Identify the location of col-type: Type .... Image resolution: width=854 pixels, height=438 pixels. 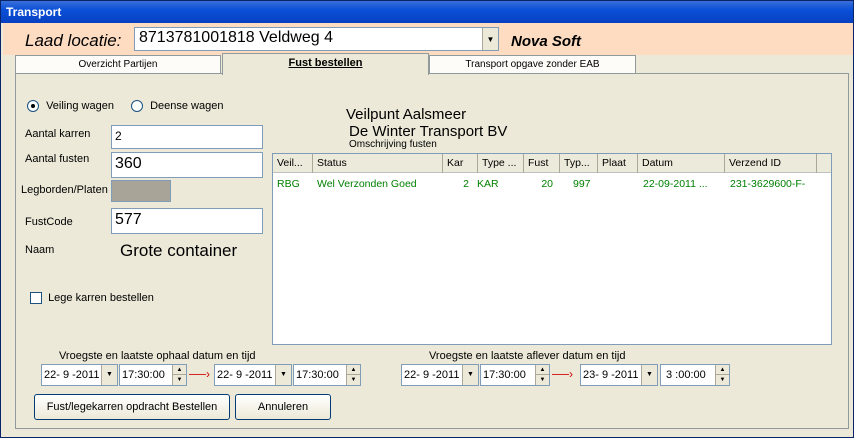
(501, 163).